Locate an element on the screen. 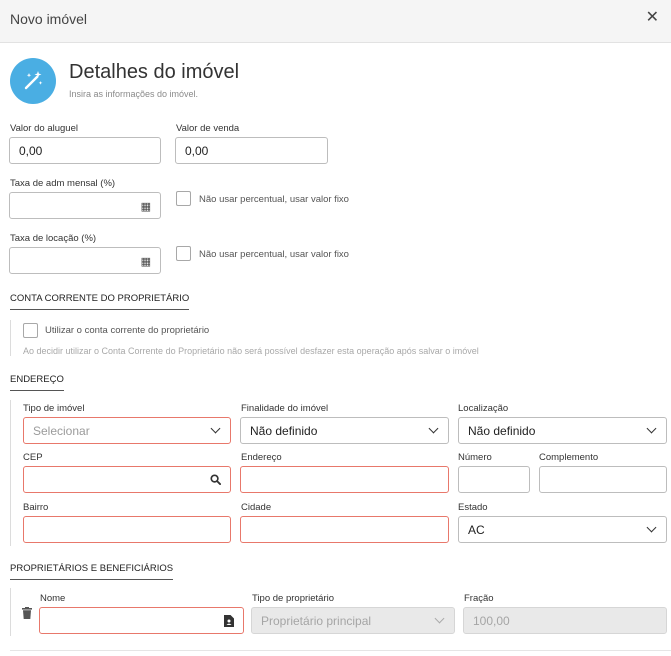  adm-fee-label: Taxa de adm mensal (%) is located at coordinates (63, 183).